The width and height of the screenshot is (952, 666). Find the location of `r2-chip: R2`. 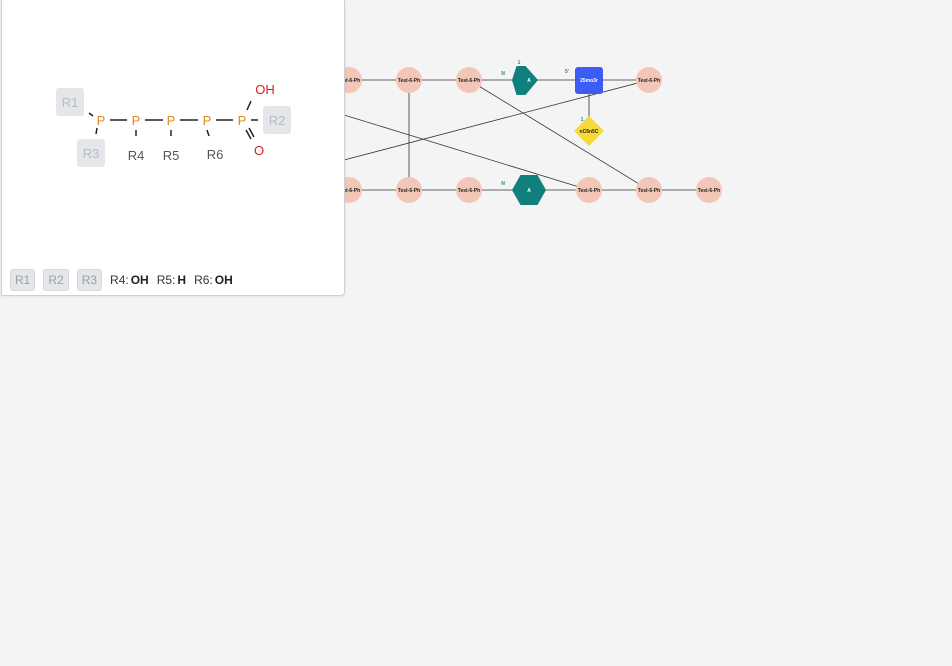

r2-chip: R2 is located at coordinates (56, 280).